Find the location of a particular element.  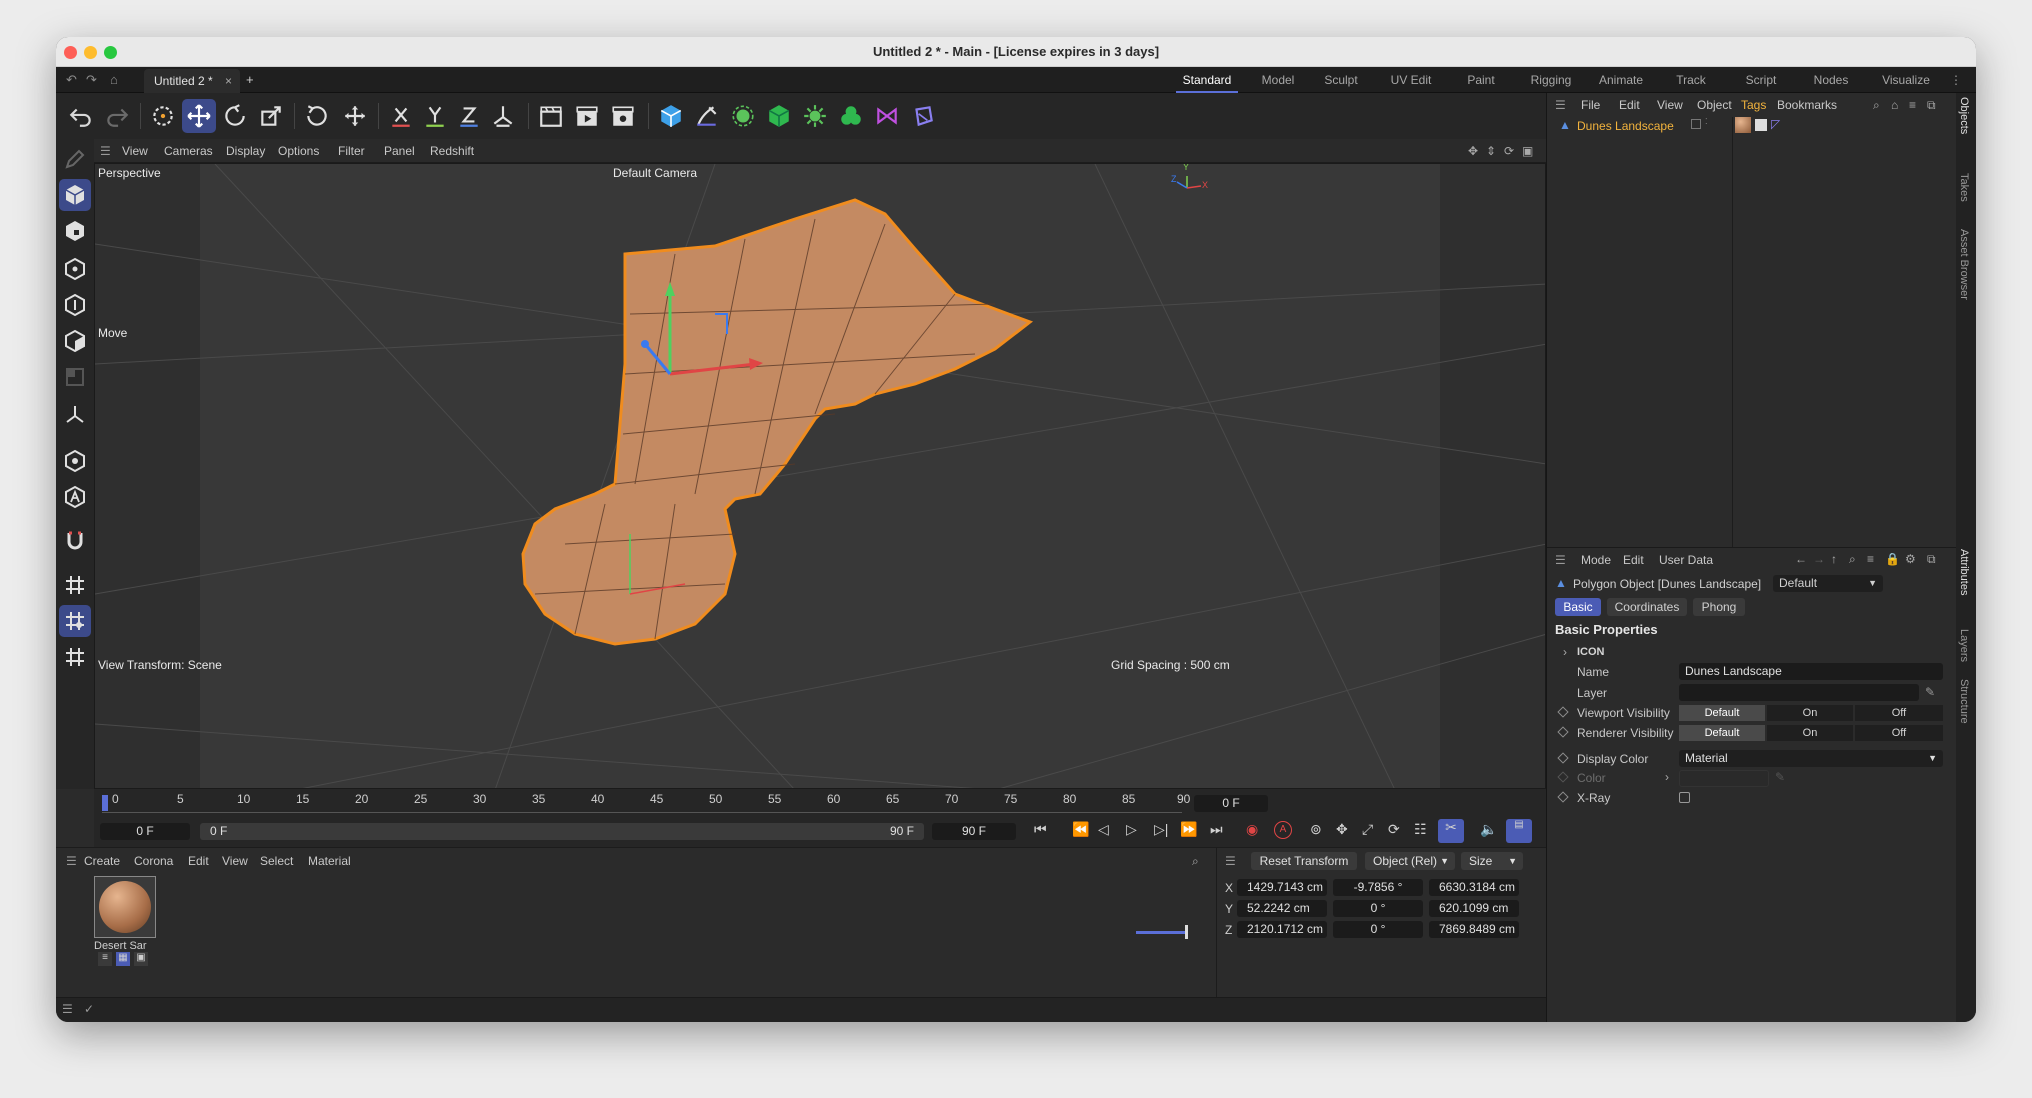

keyframe-selection-button: ⊚ is located at coordinates (1316, 829).